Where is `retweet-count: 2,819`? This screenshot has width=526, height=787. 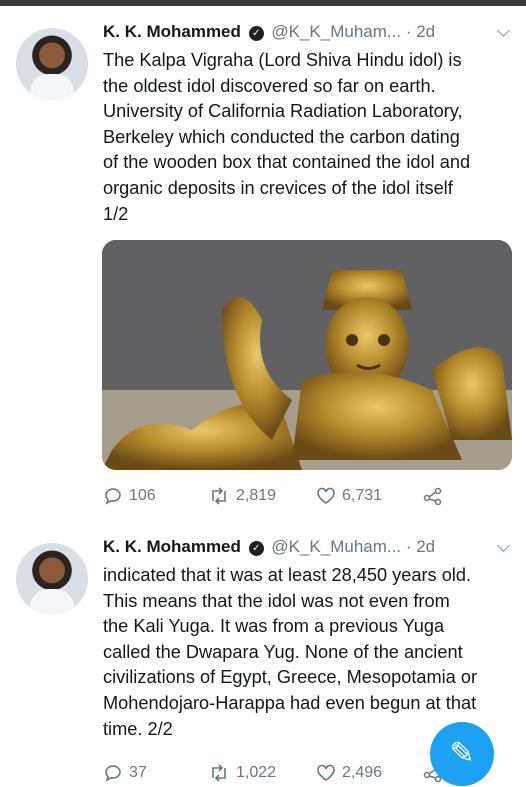
retweet-count: 2,819 is located at coordinates (256, 495).